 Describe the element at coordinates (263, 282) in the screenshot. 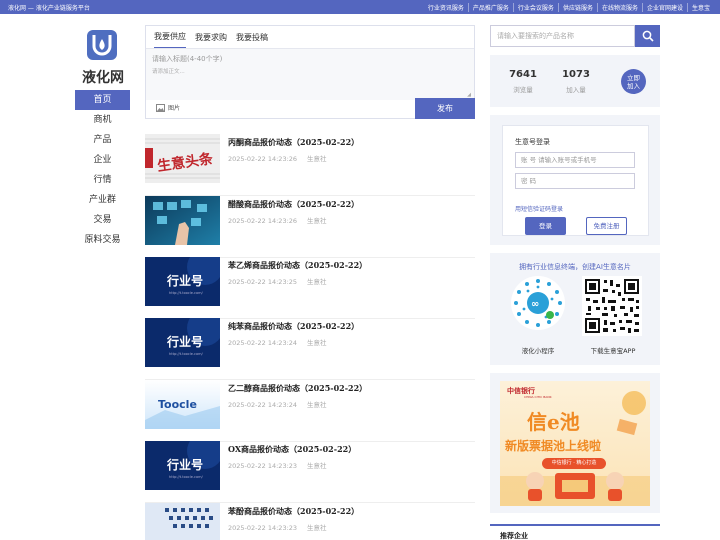

I see `news-time: 2025-02-22 14:23:25` at that location.